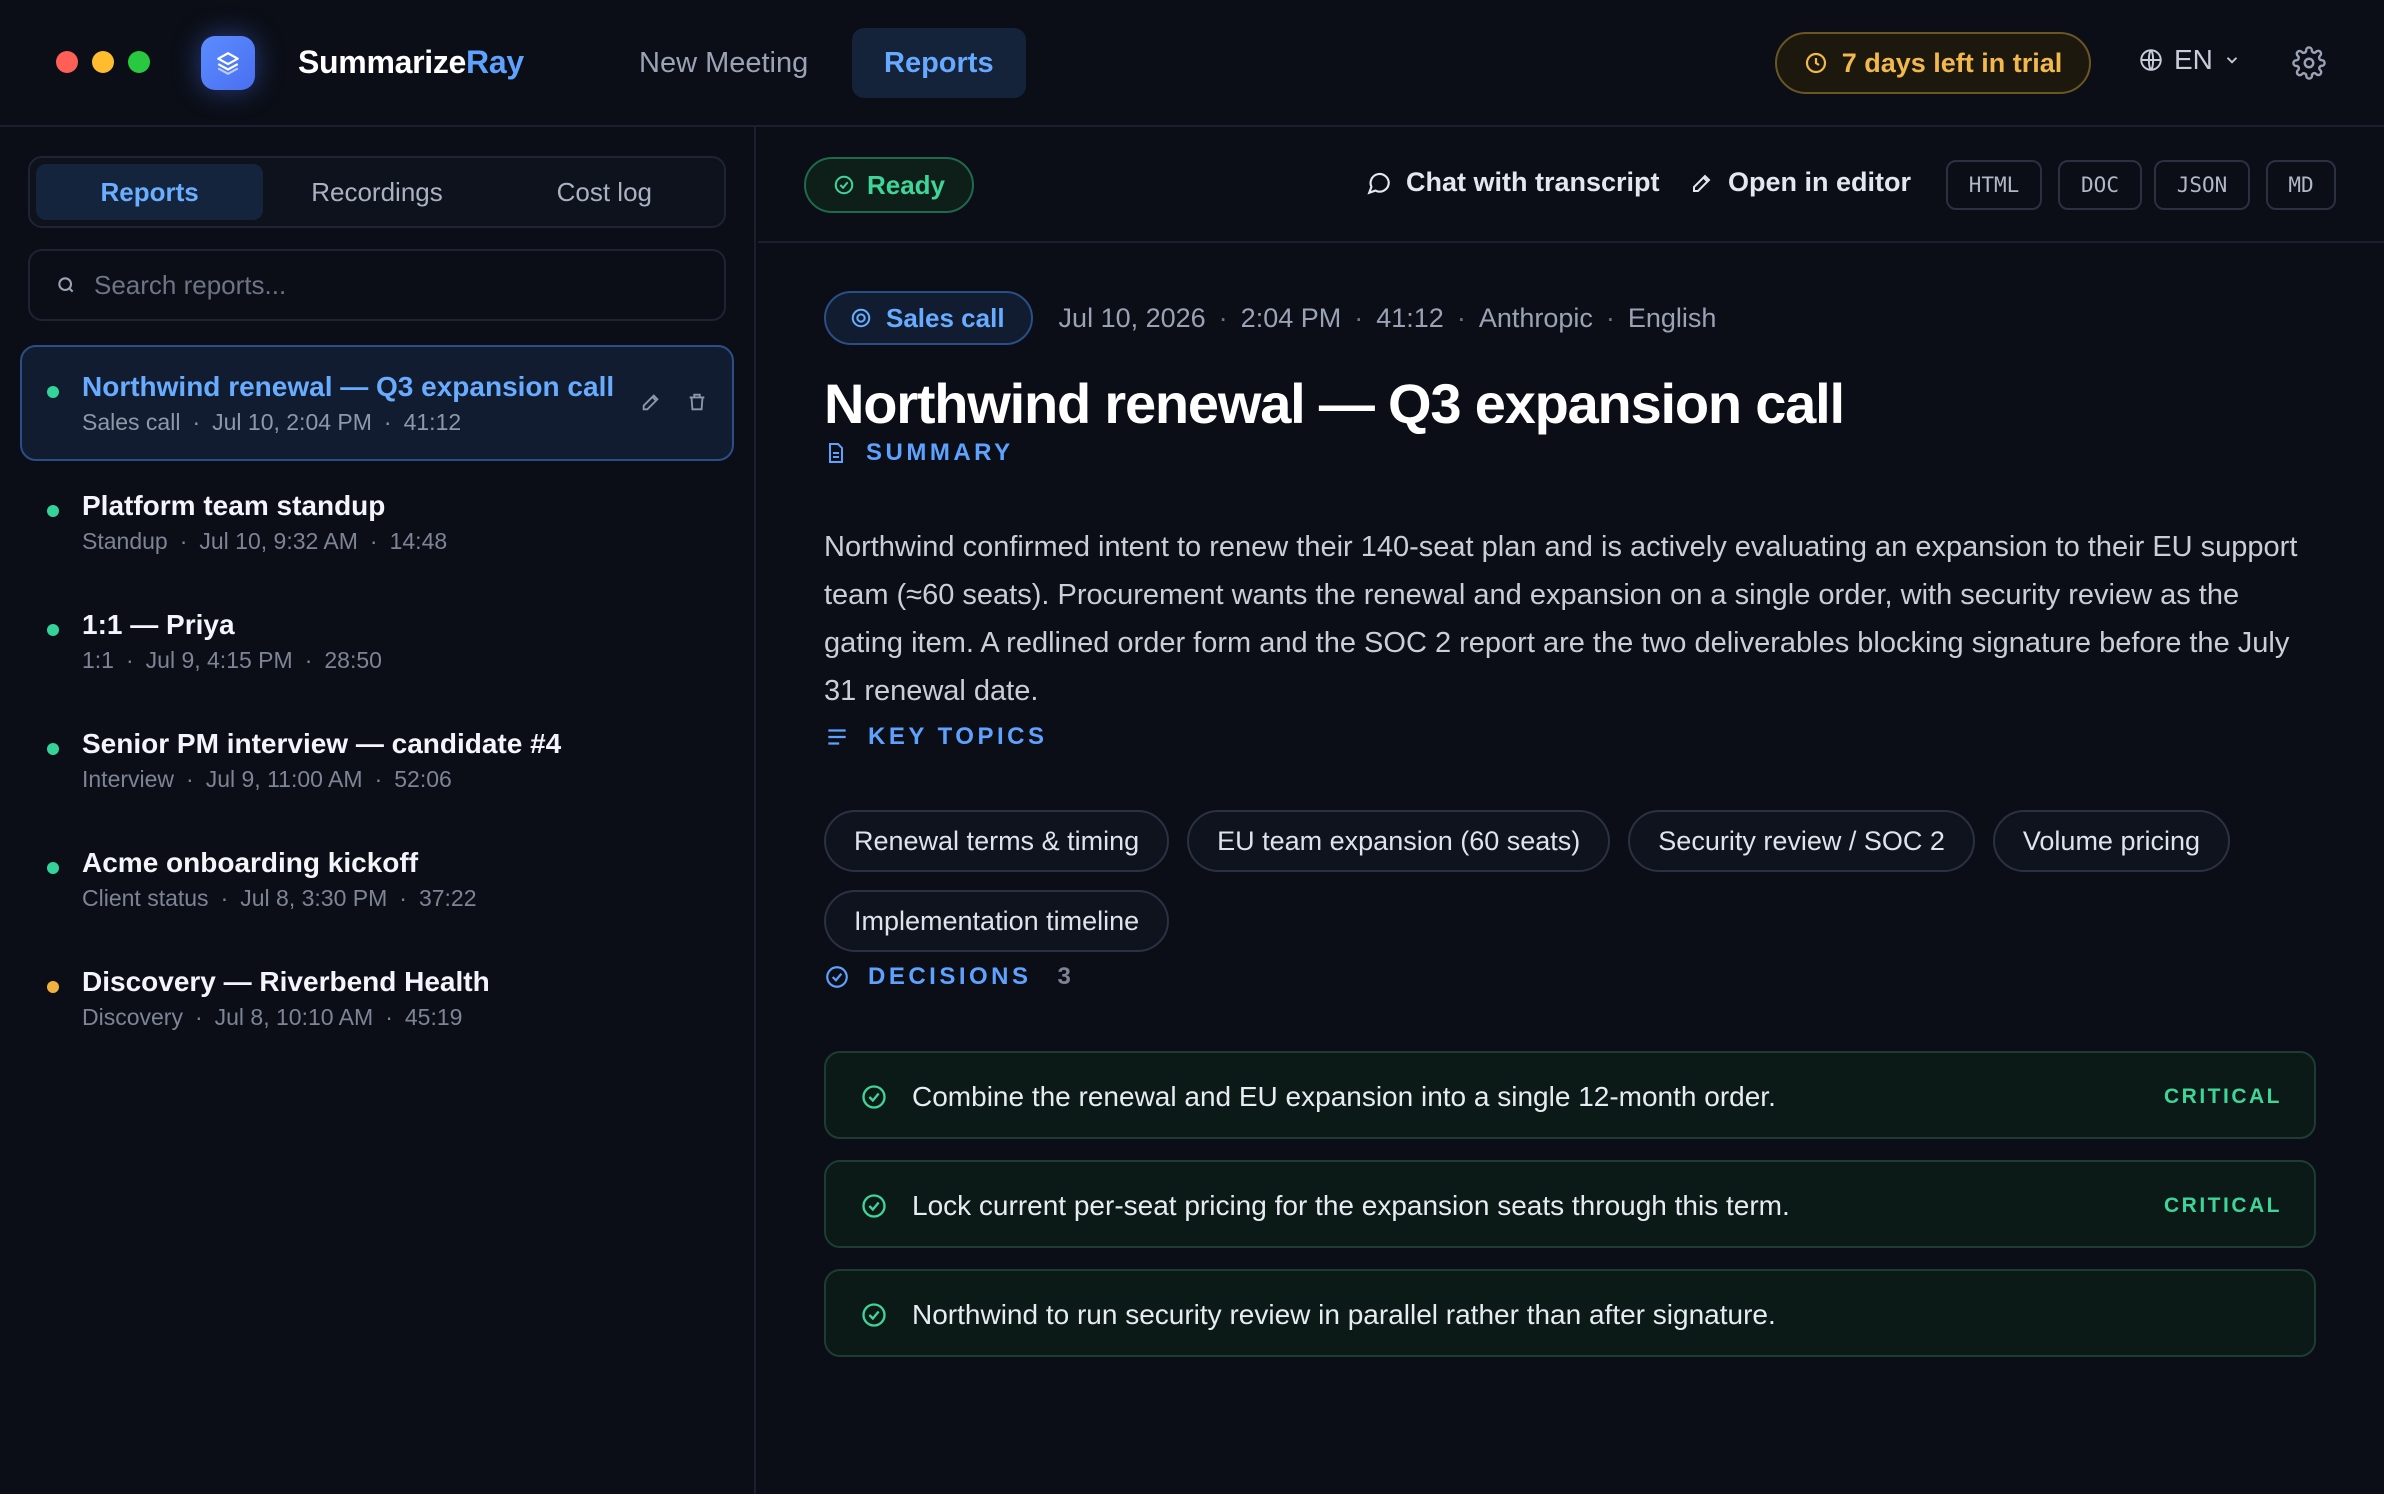 This screenshot has height=1494, width=2384. I want to click on decisions-count: 3, so click(1064, 976).